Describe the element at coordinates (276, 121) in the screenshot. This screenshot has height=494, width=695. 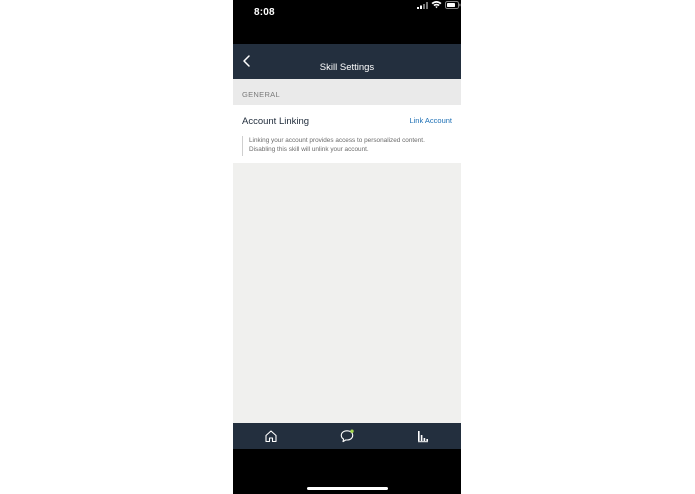
I see `account-linking-title: Account Linking` at that location.